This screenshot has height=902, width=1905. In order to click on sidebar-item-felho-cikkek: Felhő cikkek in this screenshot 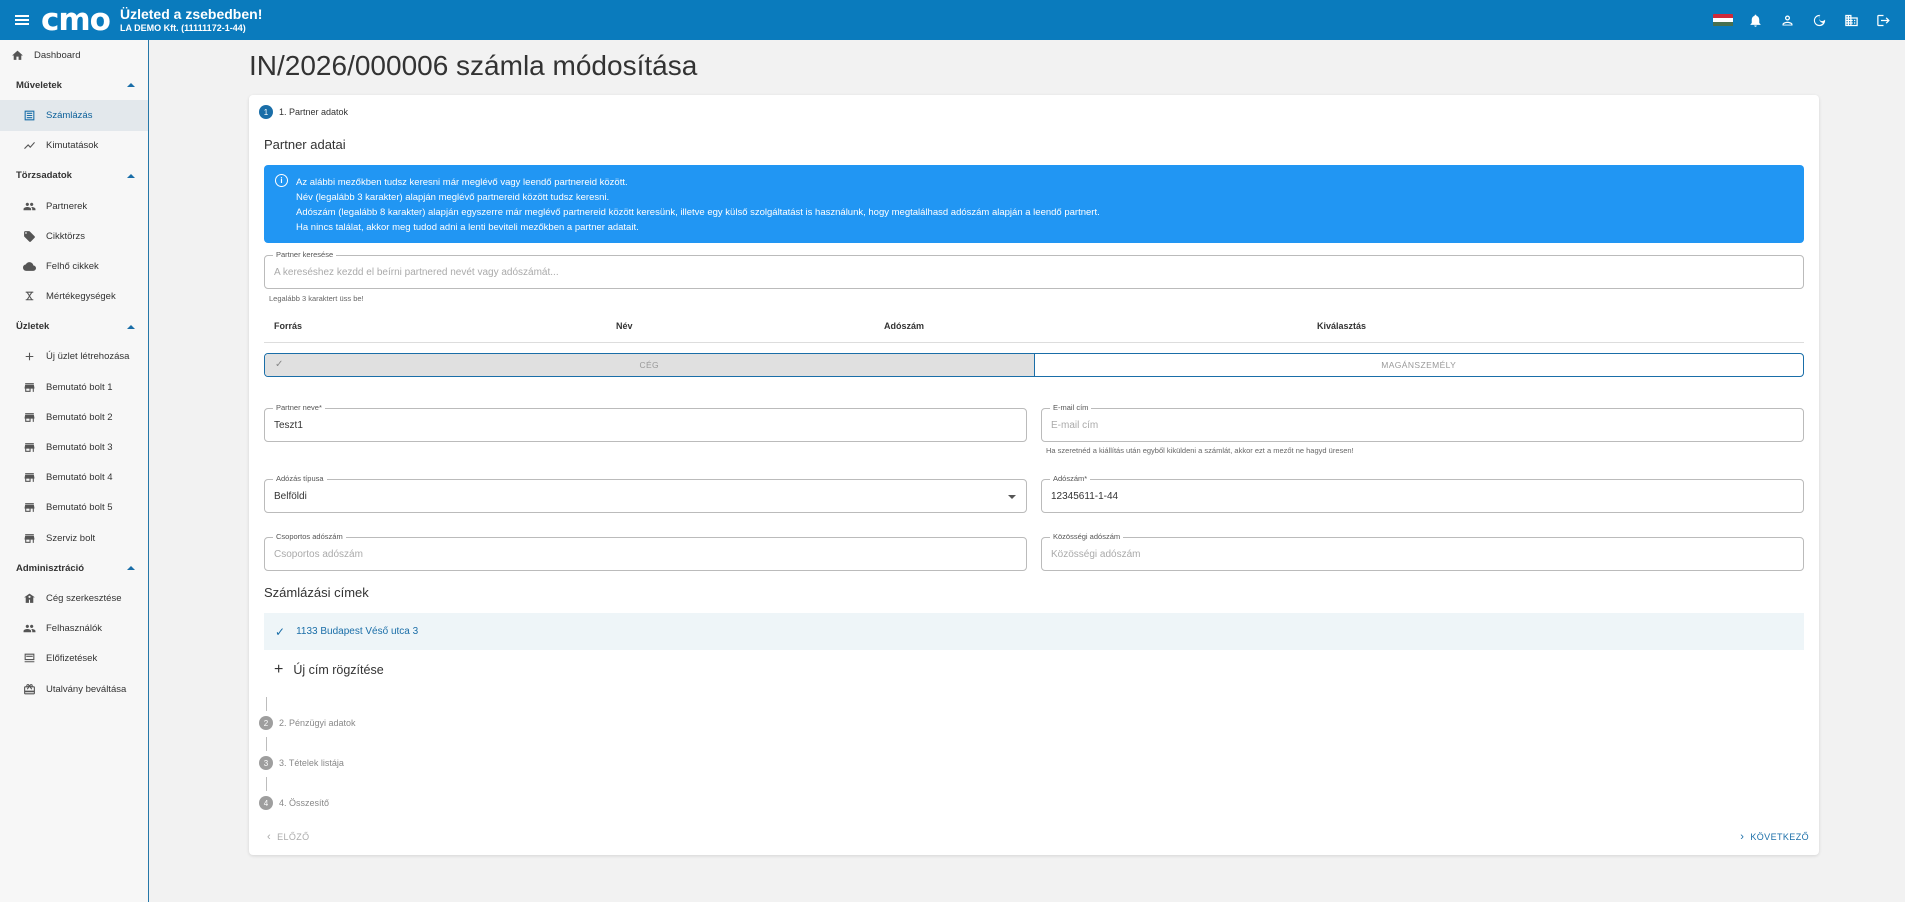, I will do `click(74, 266)`.